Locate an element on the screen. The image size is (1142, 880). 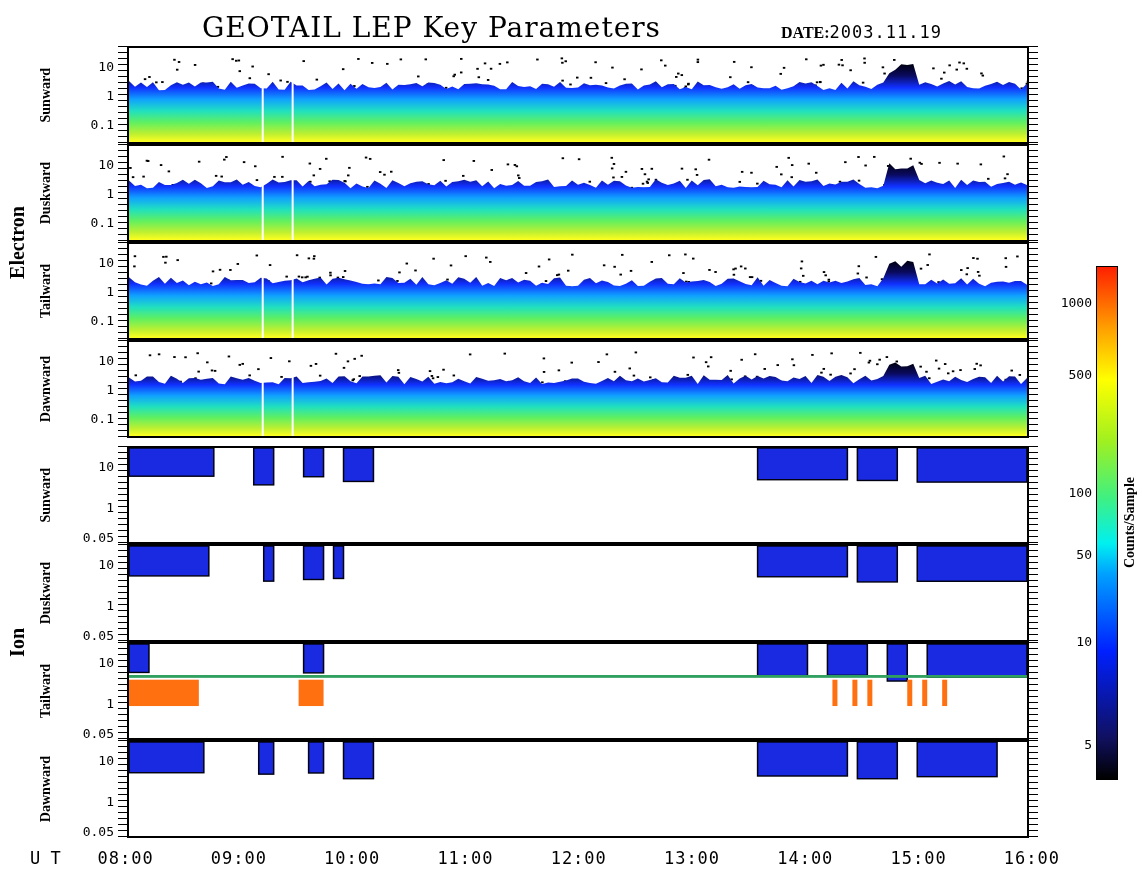
time-tick-label: 15:00 is located at coordinates (918, 858).